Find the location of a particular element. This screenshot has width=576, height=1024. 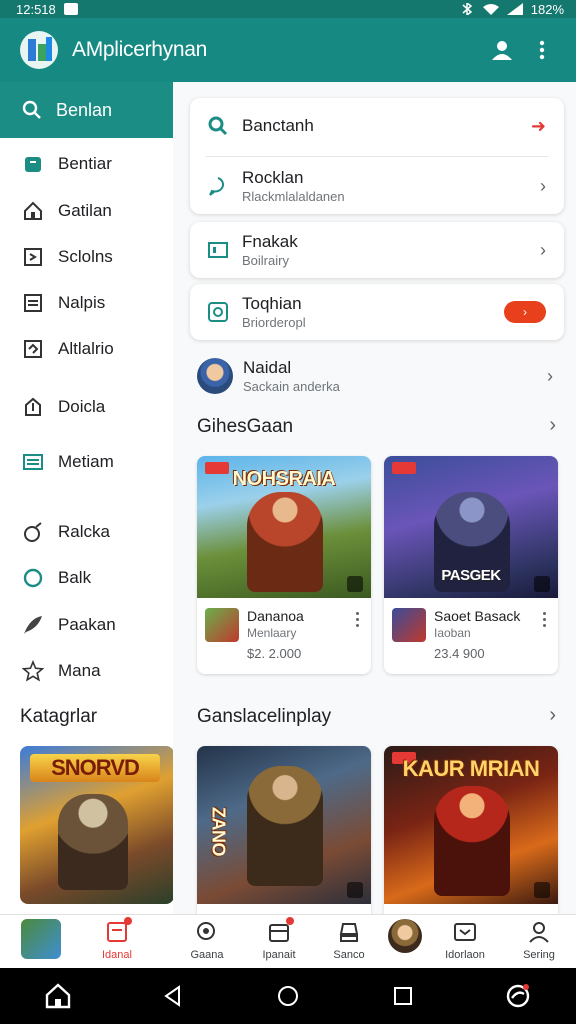

sidebar-promo-card: SNORVD is located at coordinates (96, 825).